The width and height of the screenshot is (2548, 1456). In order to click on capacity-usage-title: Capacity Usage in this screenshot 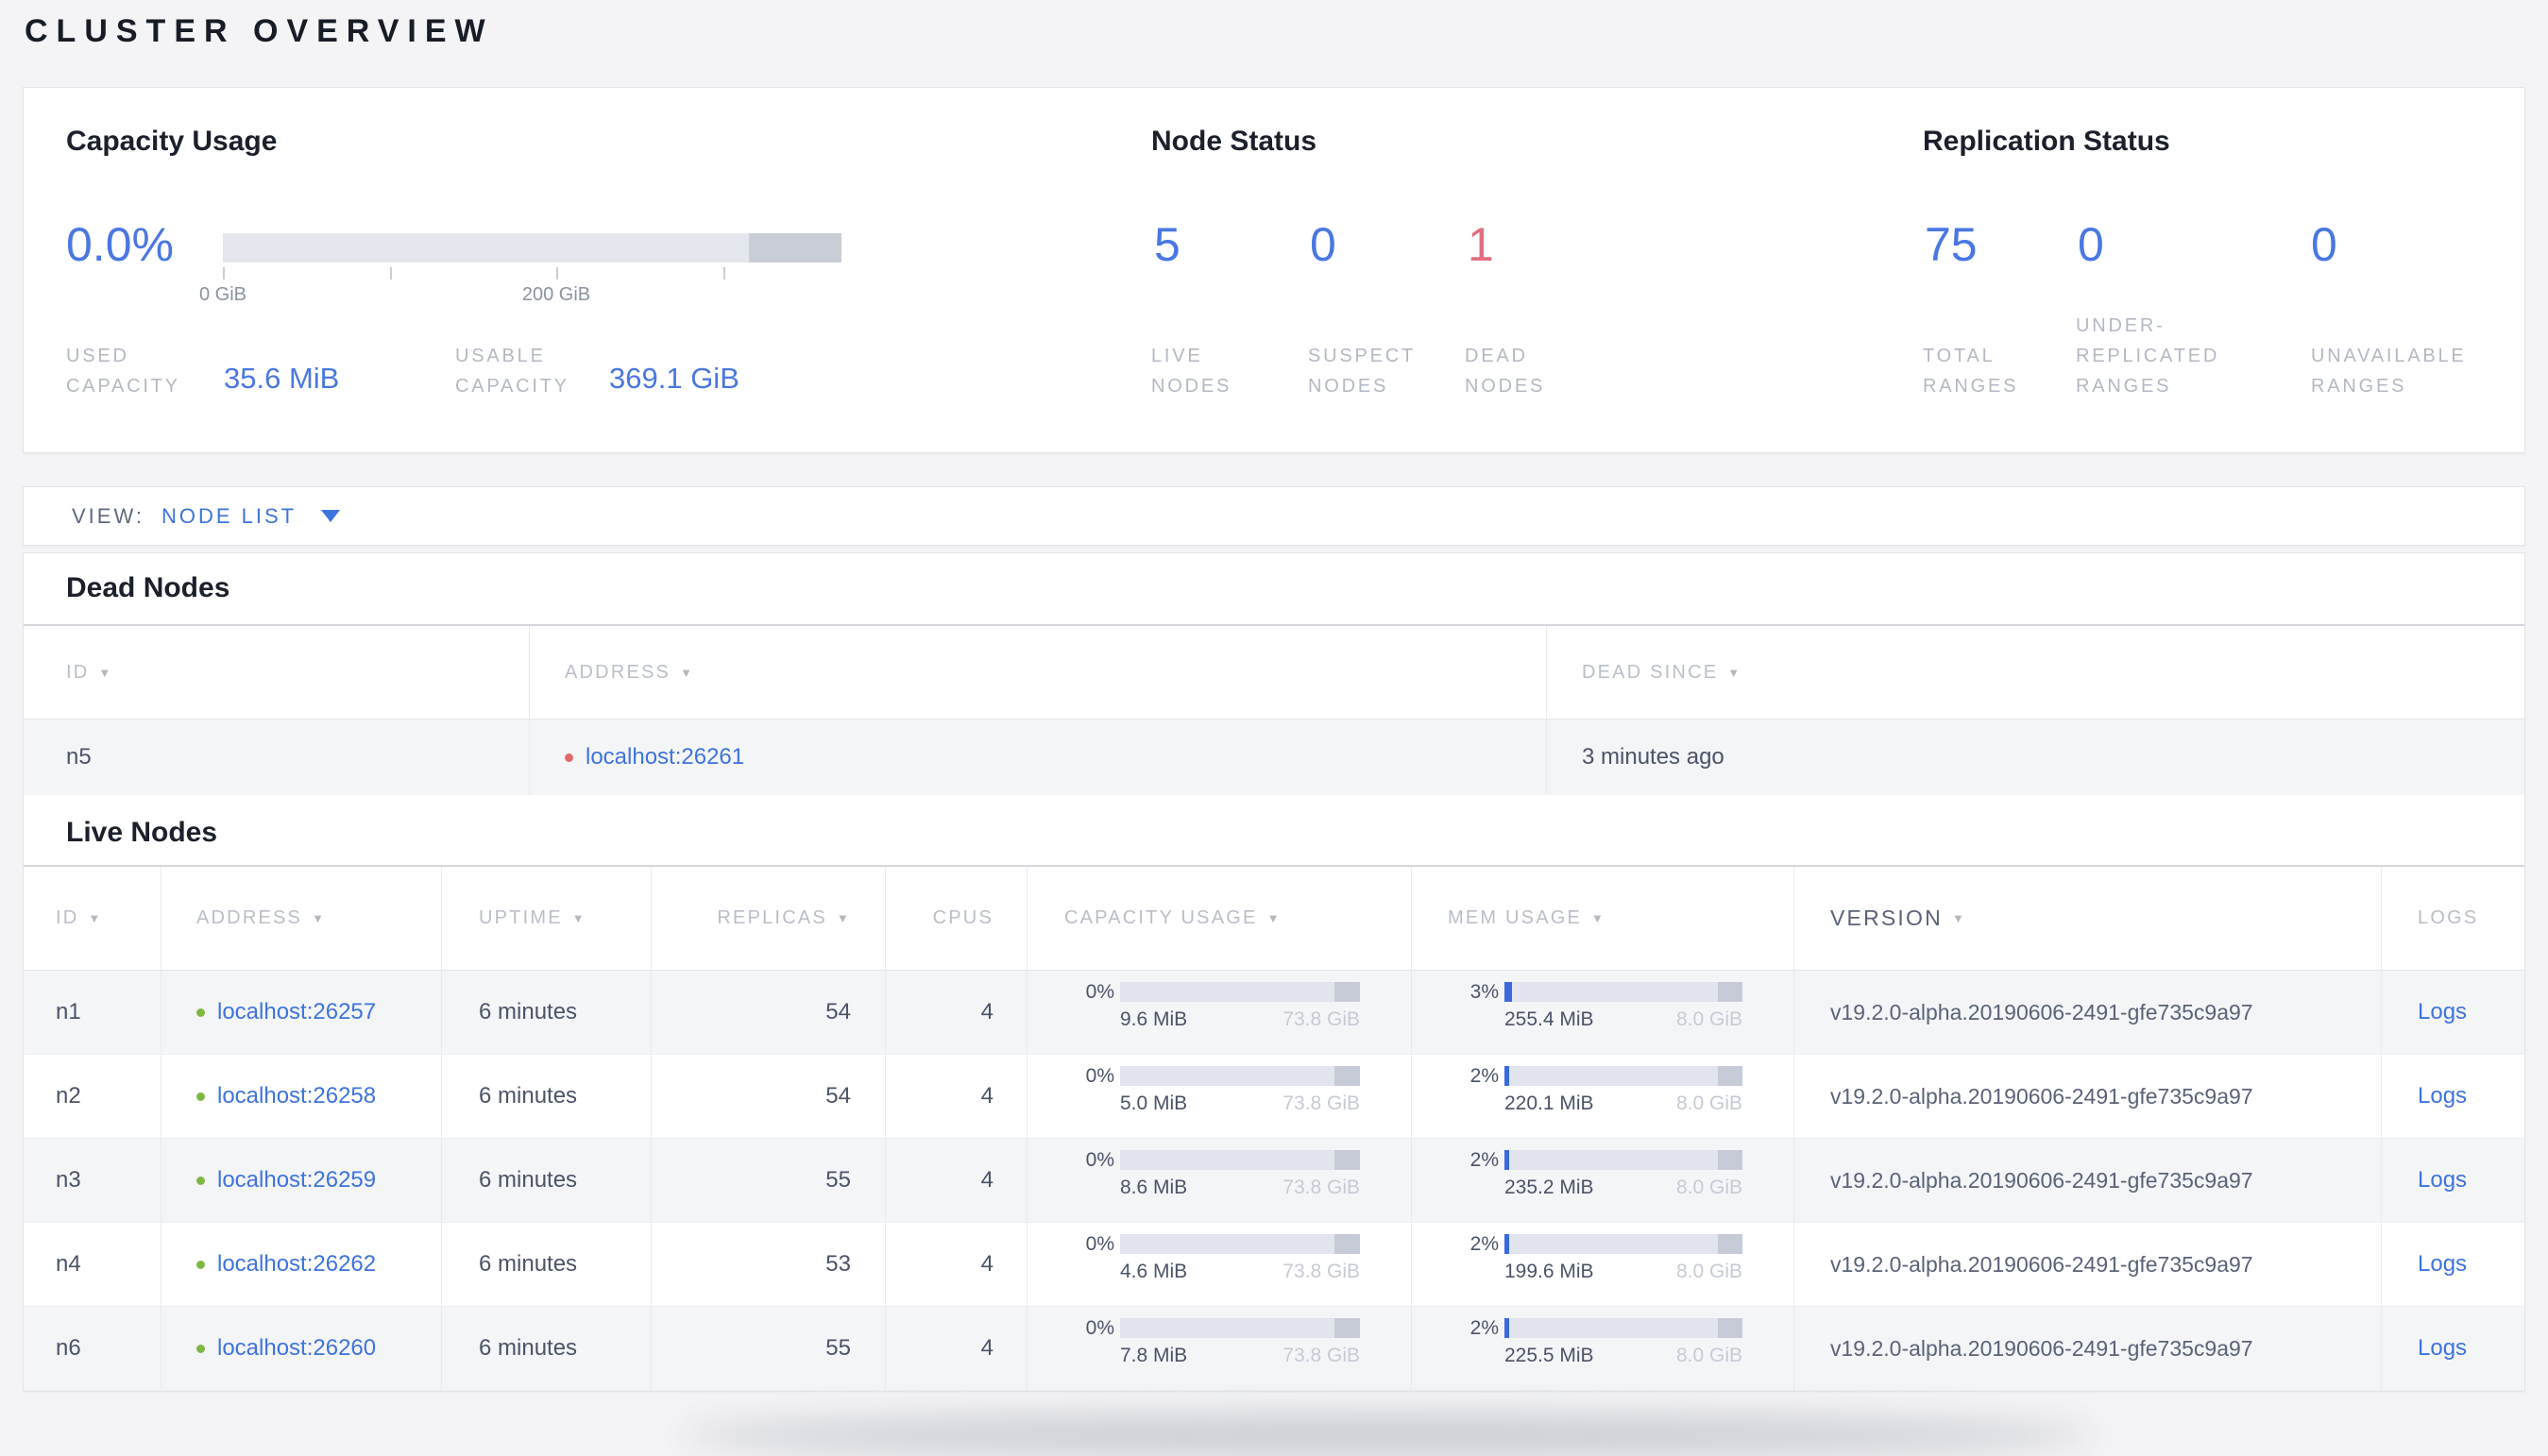, I will do `click(172, 141)`.